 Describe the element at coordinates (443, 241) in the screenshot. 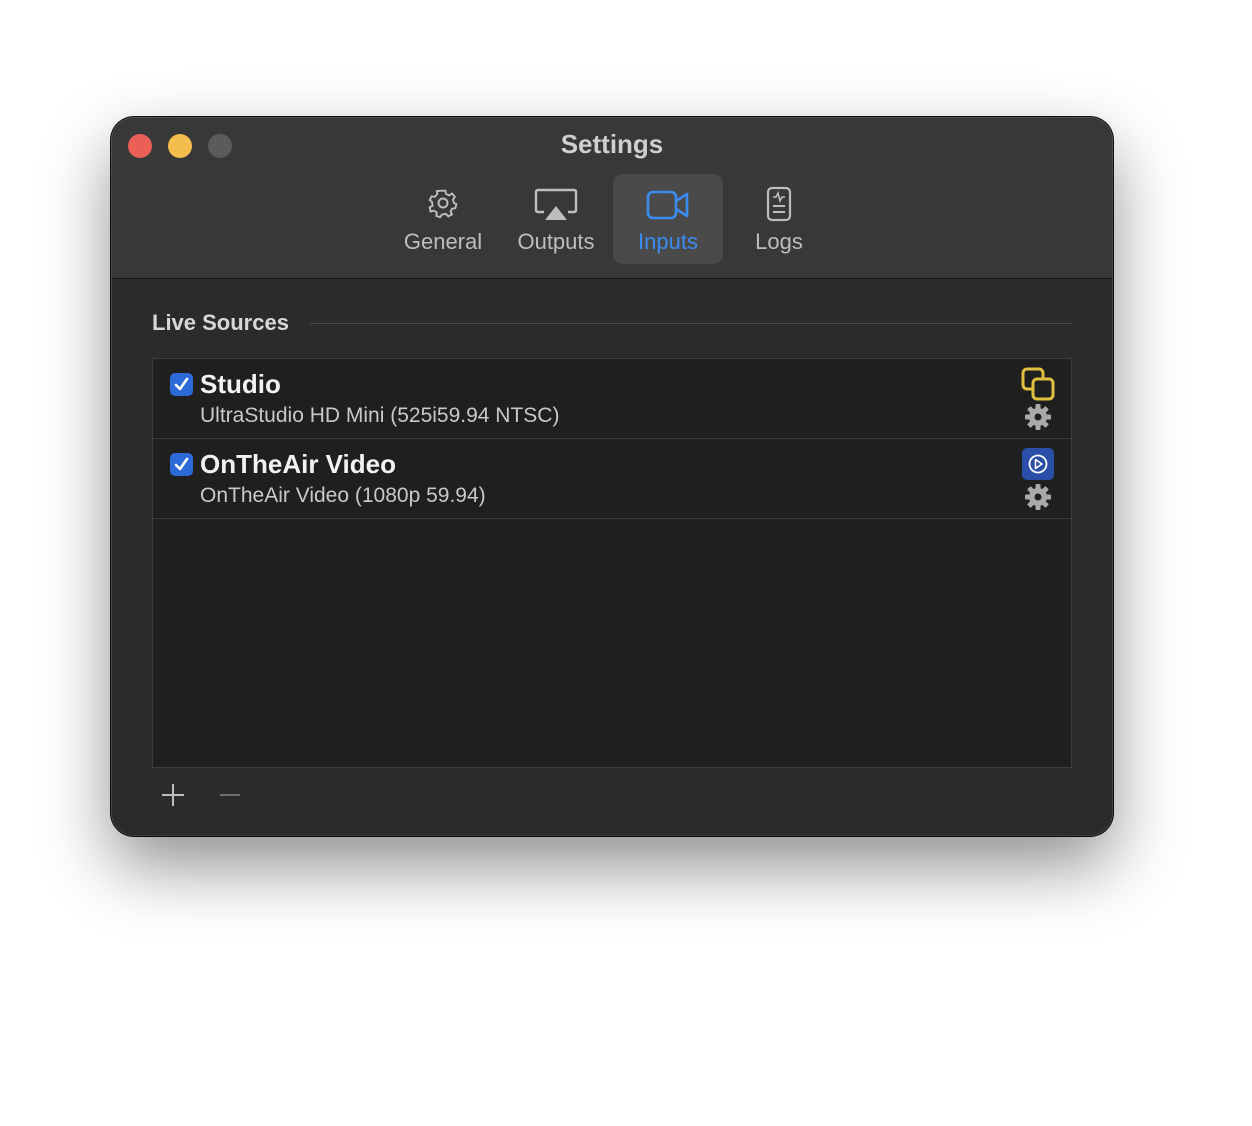

I see `tab-general-label: General` at that location.